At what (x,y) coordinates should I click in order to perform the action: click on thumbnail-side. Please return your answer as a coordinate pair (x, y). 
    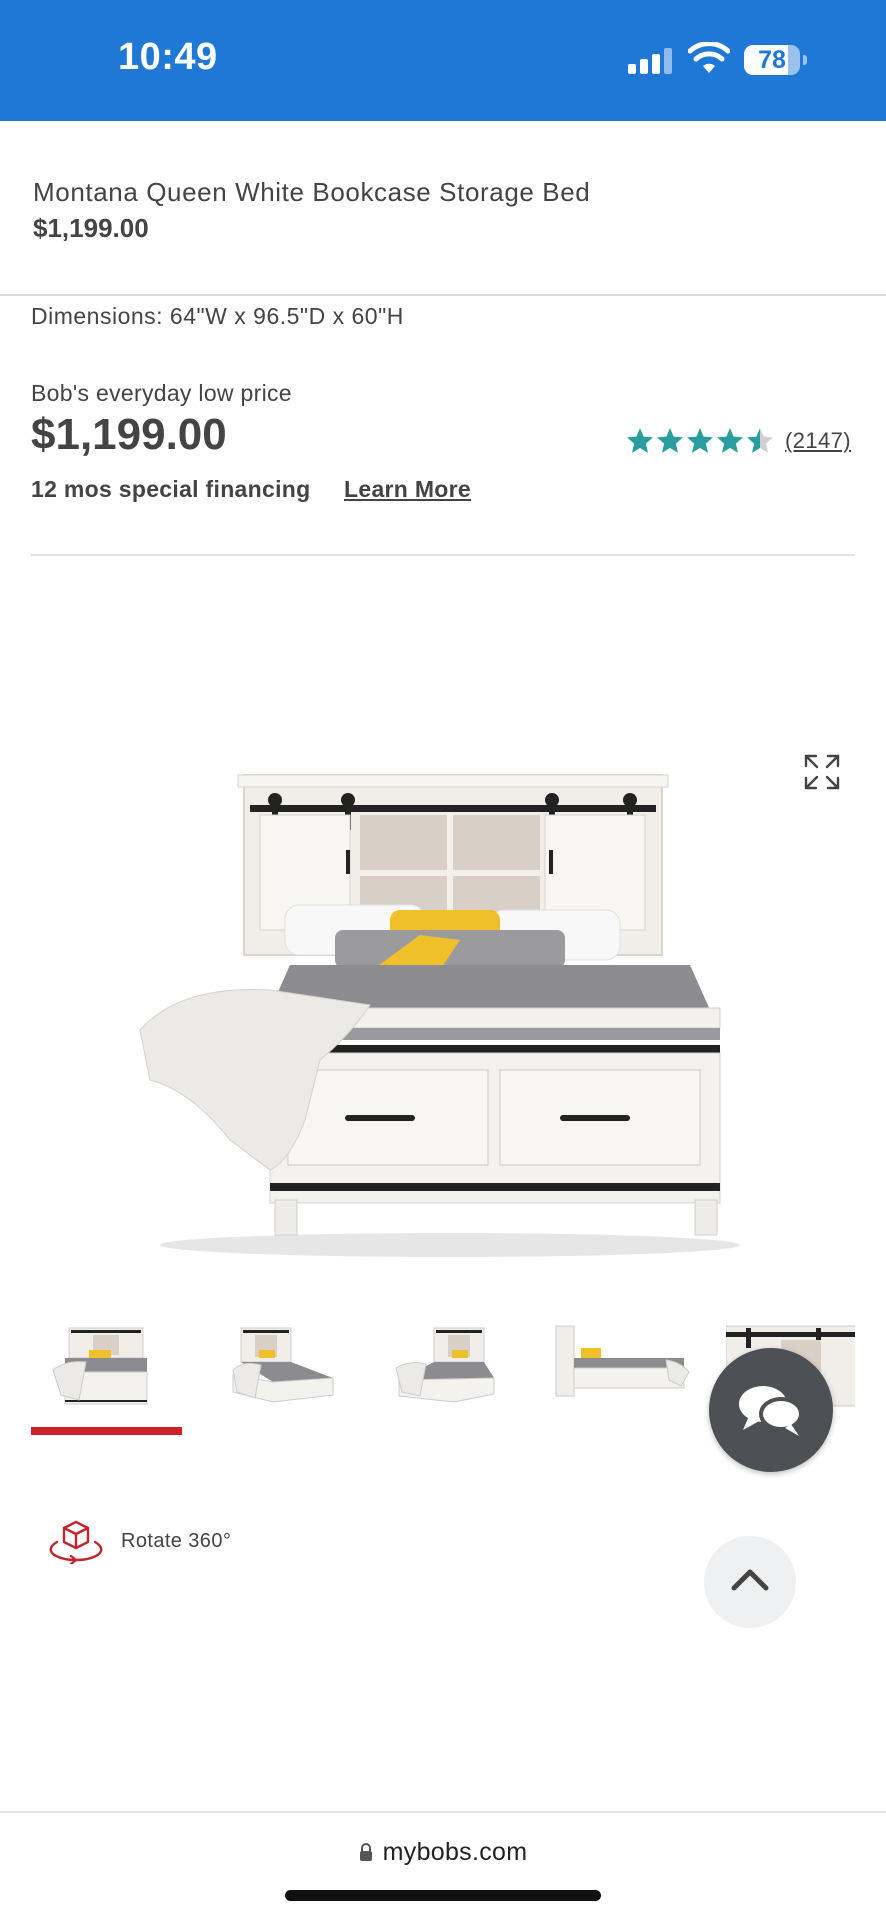
    Looking at the image, I should click on (626, 1370).